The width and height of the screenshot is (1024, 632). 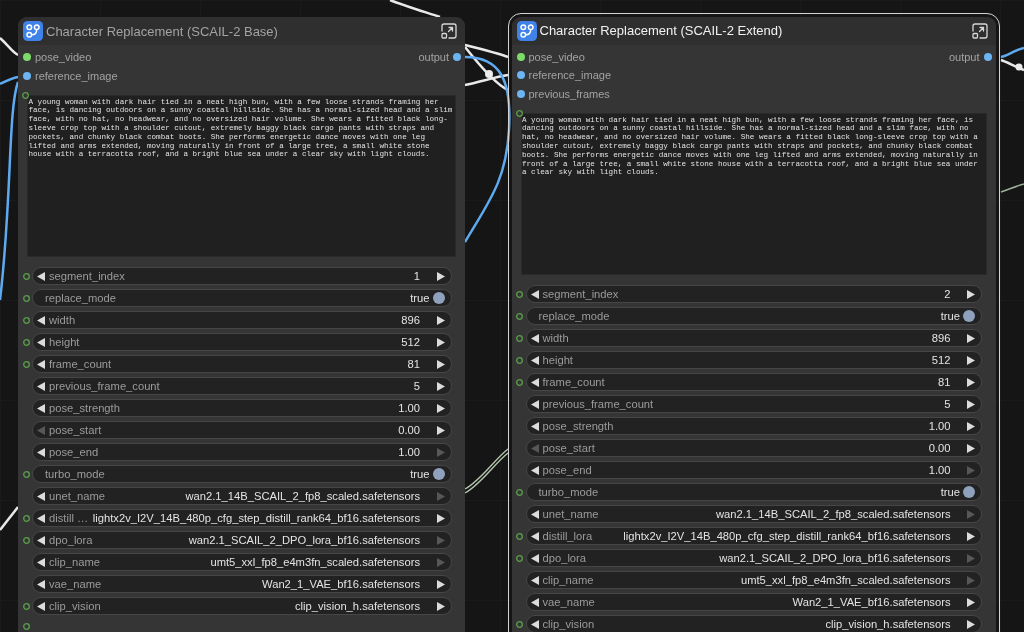 What do you see at coordinates (753, 448) in the screenshot?
I see `number-stepper: pose_start 0.00` at bounding box center [753, 448].